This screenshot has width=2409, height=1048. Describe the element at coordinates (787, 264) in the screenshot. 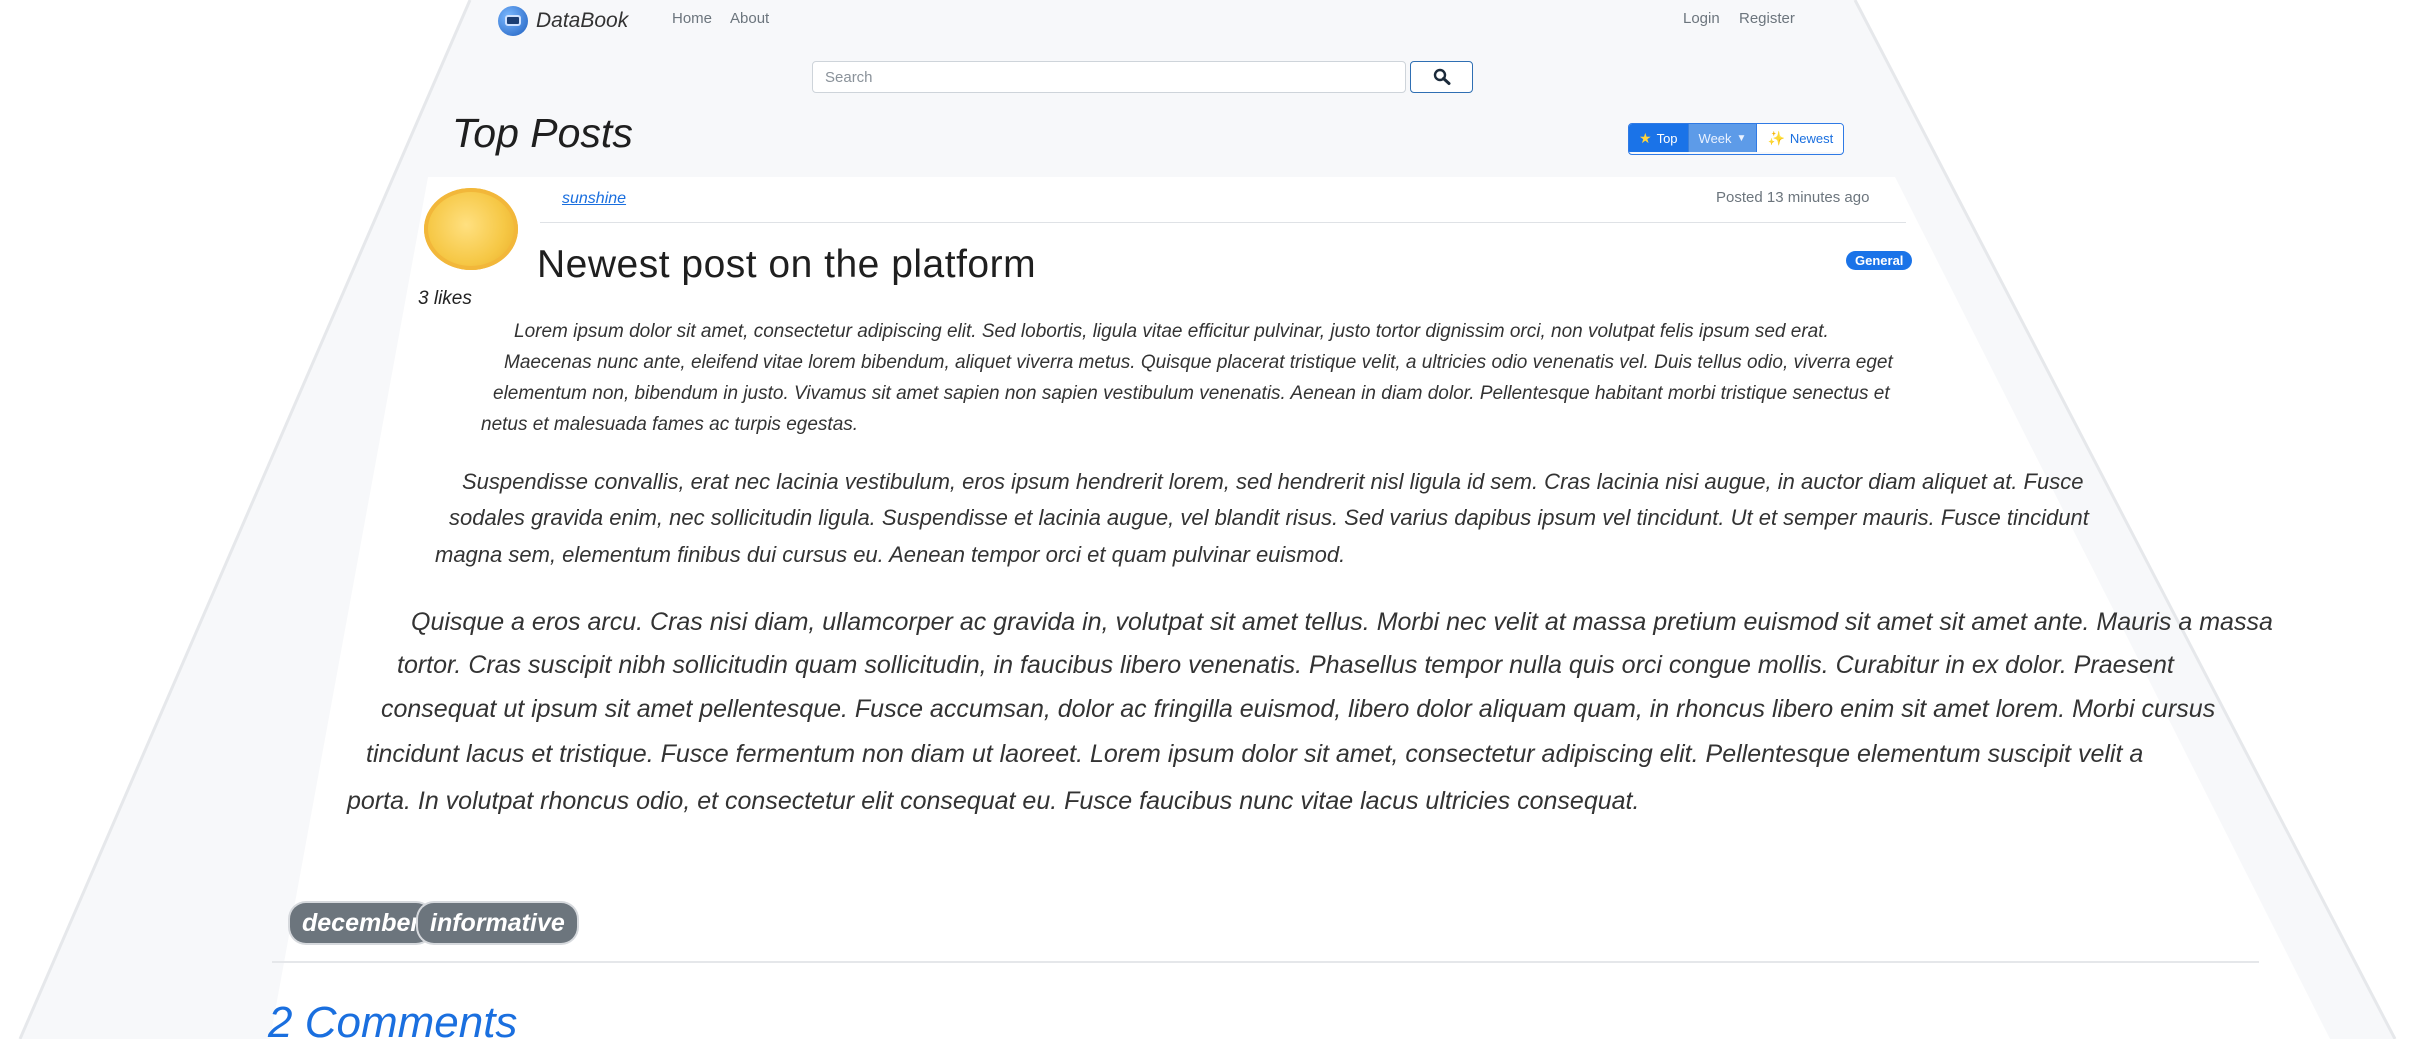

I see `post-title: Newest post on the platform` at that location.